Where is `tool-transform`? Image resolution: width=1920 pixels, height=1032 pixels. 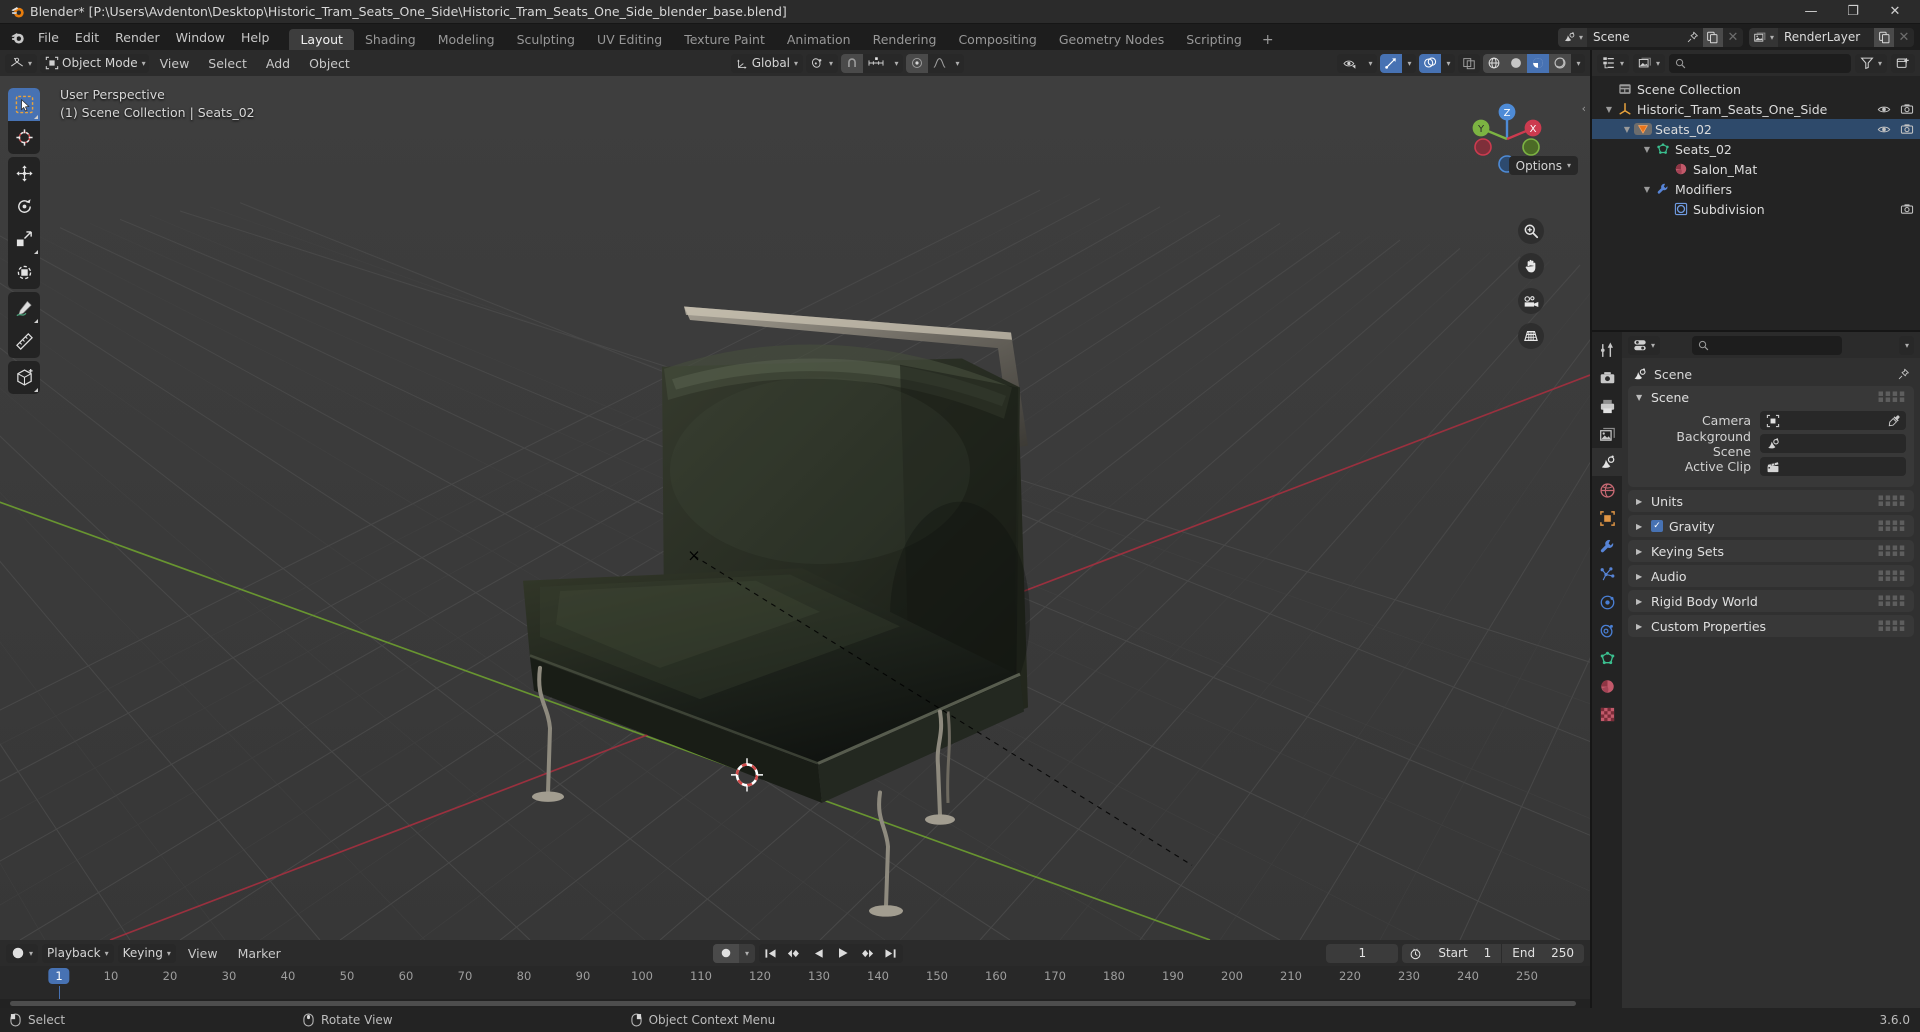
tool-transform is located at coordinates (24, 272).